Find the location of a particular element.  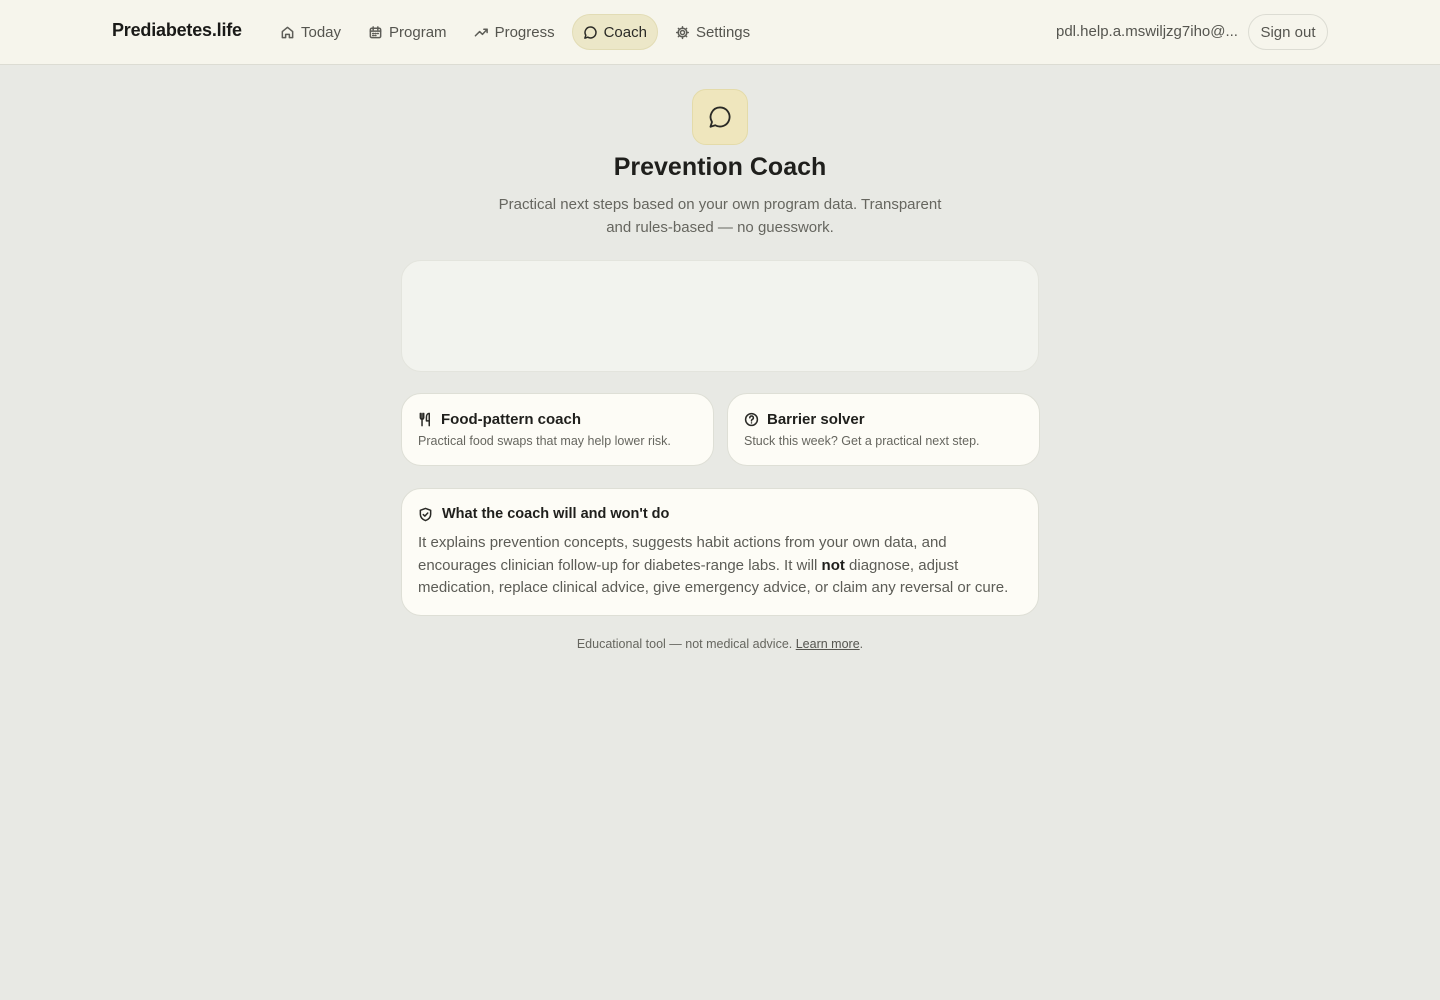

main-nav: Today Program Progress Coach Settings is located at coordinates (518, 32).